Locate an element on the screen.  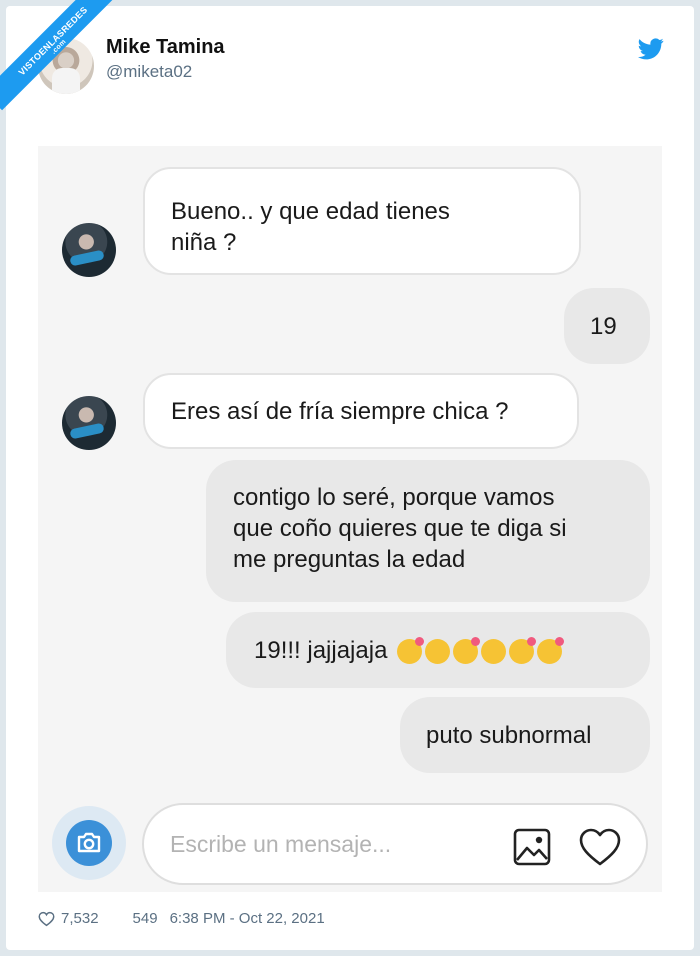
image-gallery-icon is located at coordinates (532, 847).